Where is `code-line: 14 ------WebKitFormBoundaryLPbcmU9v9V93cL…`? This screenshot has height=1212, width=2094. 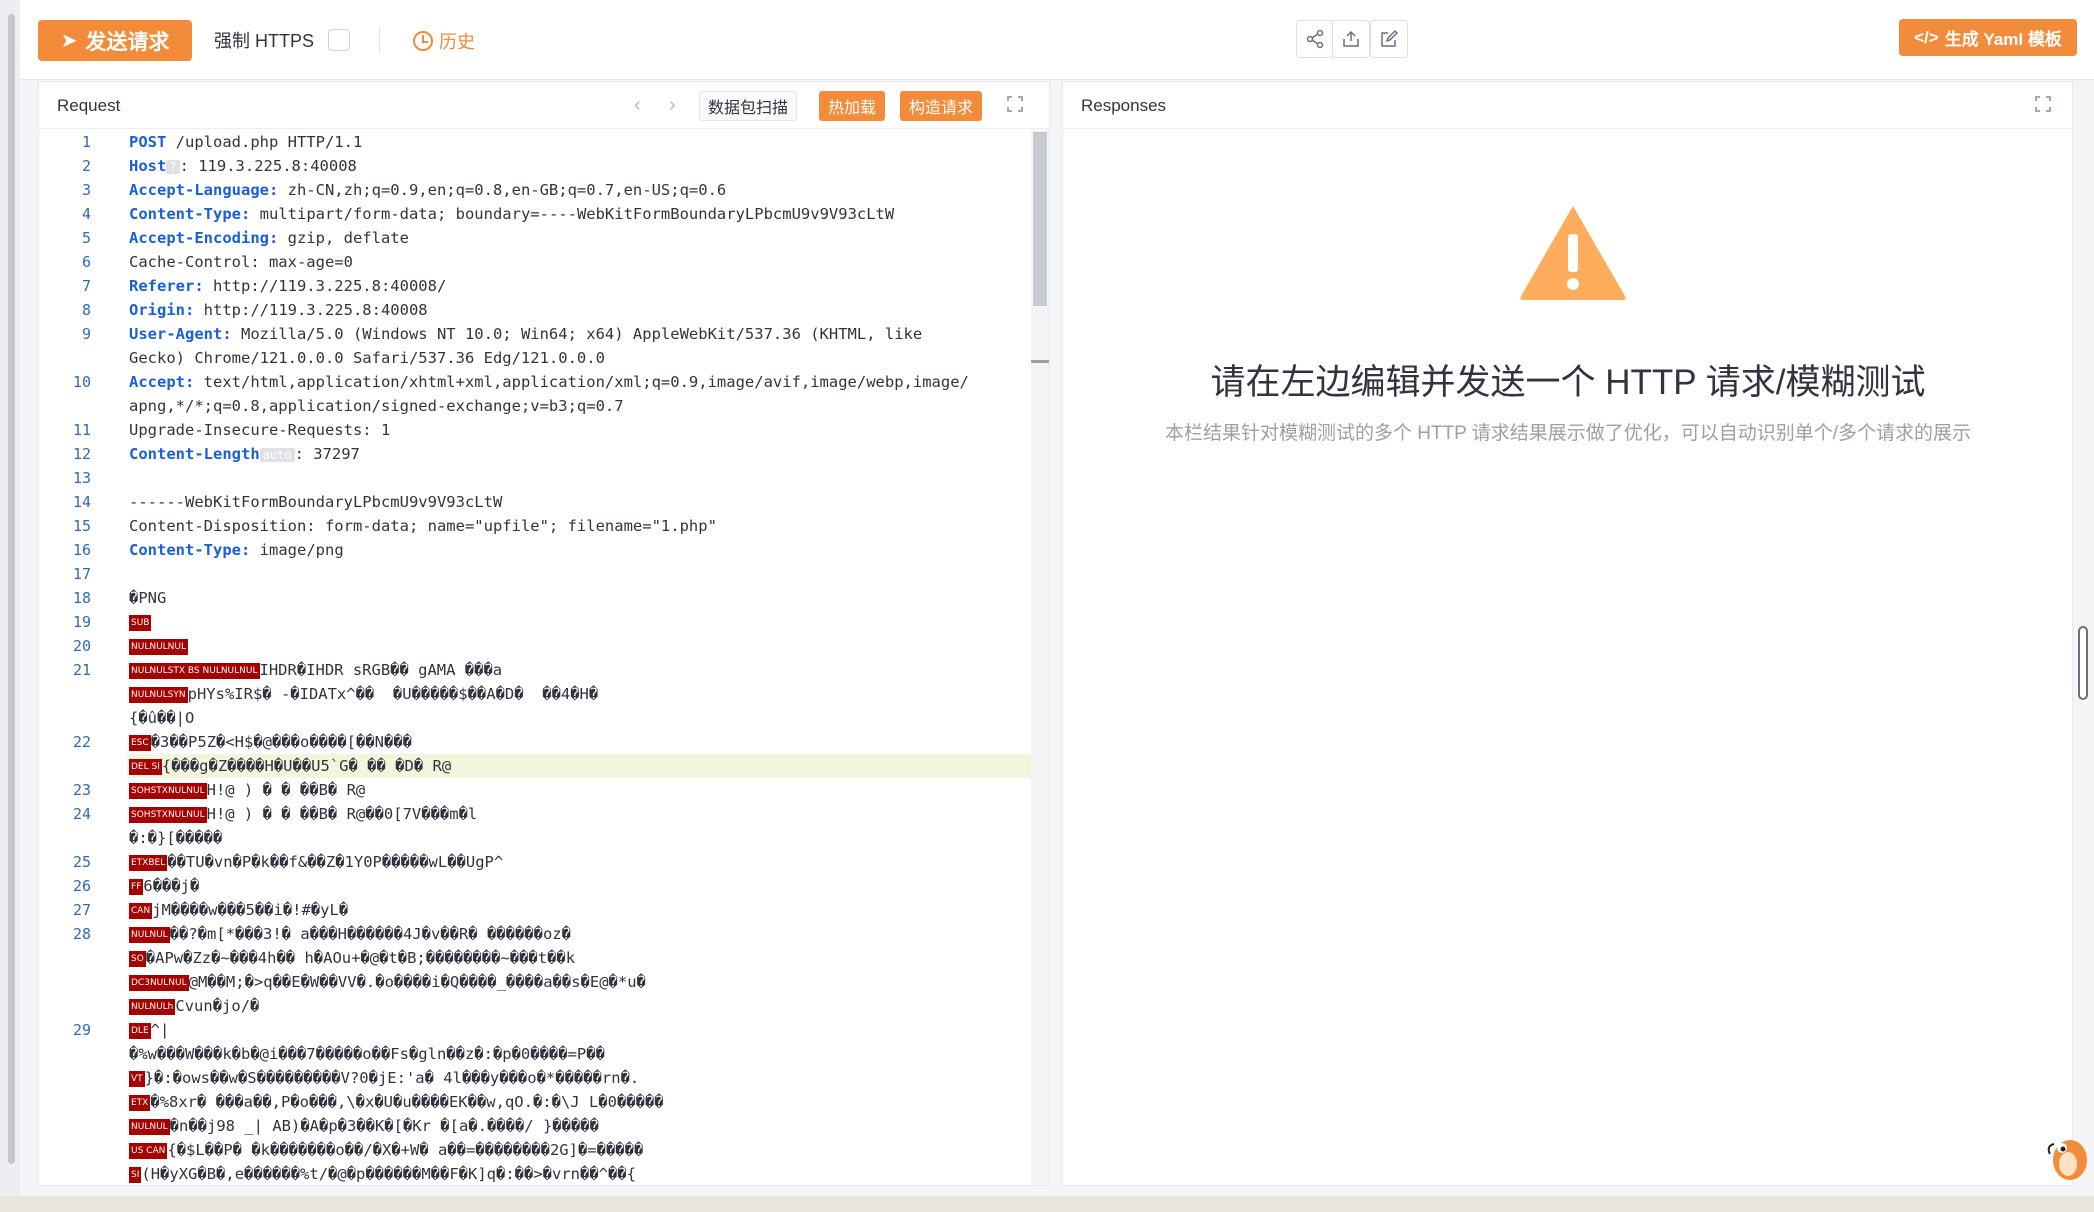
code-line: 14 ------WebKitFormBoundaryLPbcmU9v9V93cL… is located at coordinates (544, 502).